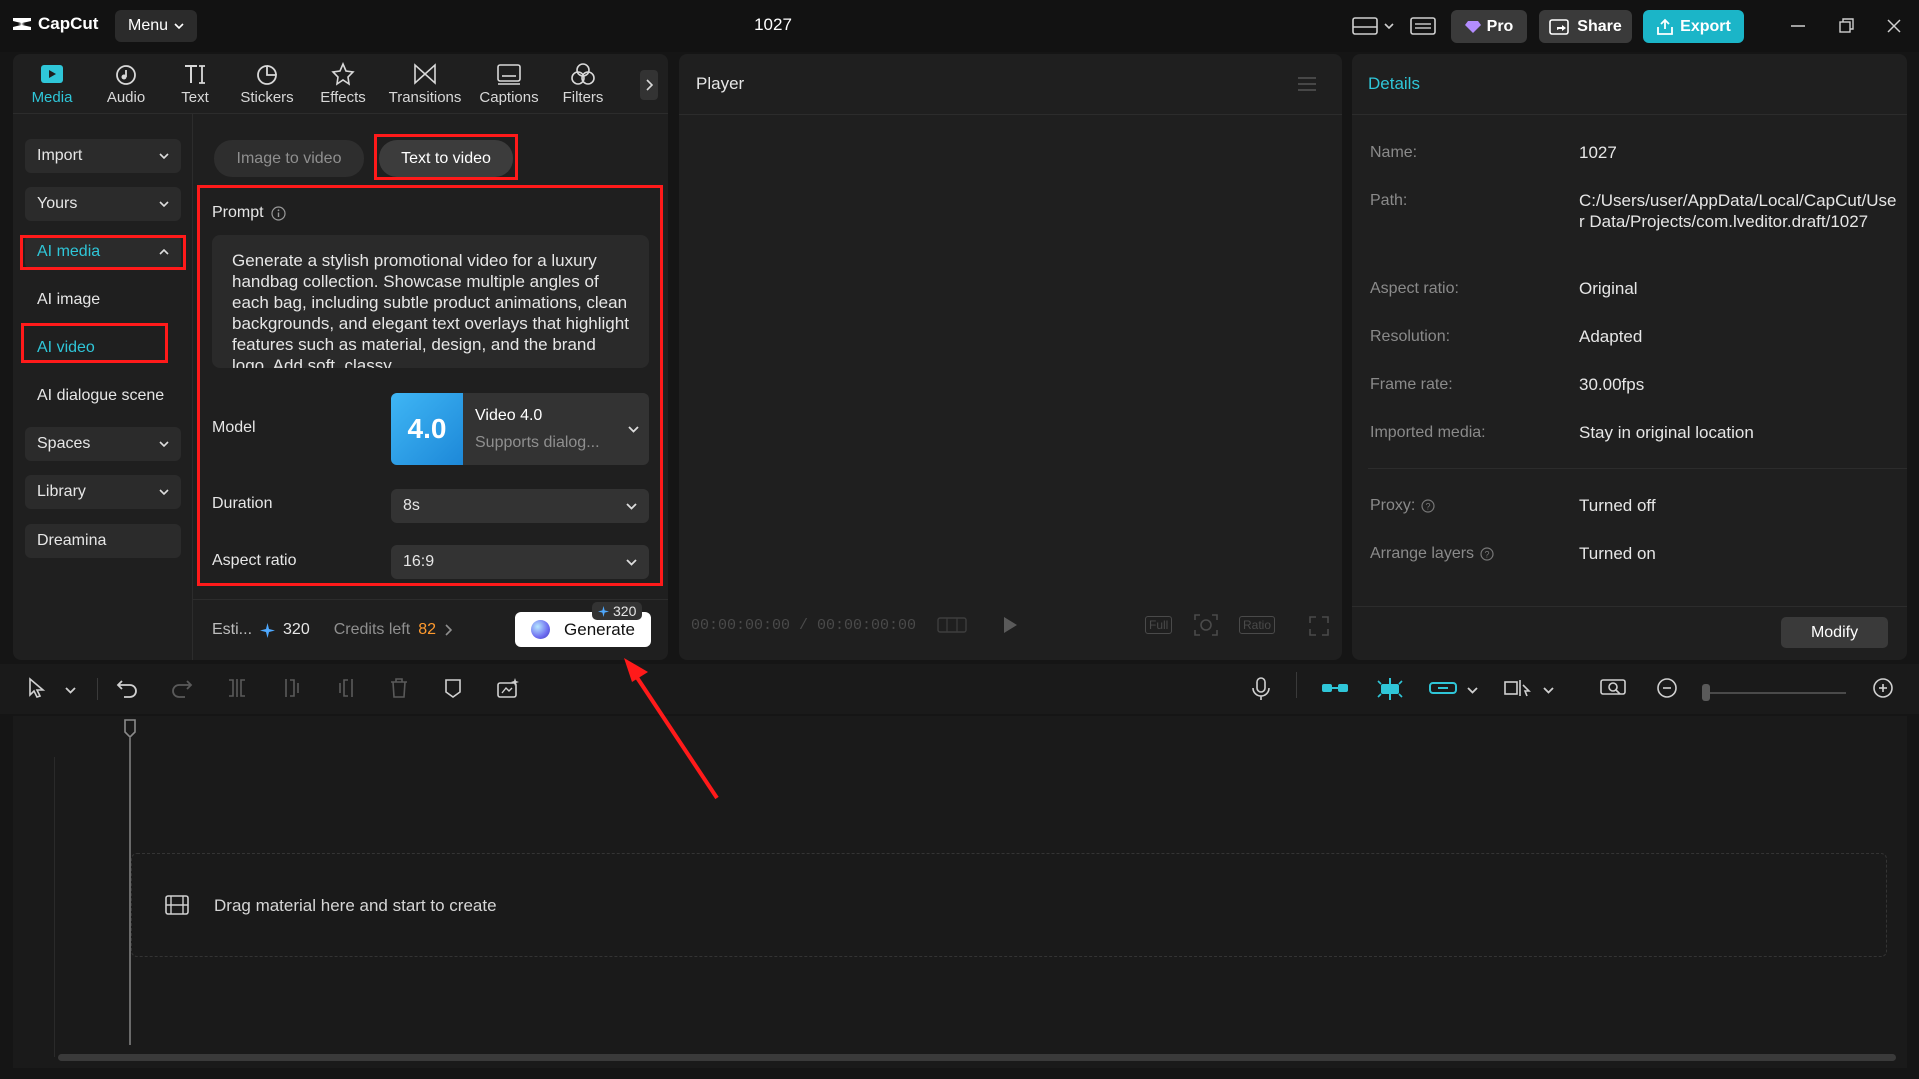  Describe the element at coordinates (617, 611) in the screenshot. I see `generate-cost-badge: 320` at that location.